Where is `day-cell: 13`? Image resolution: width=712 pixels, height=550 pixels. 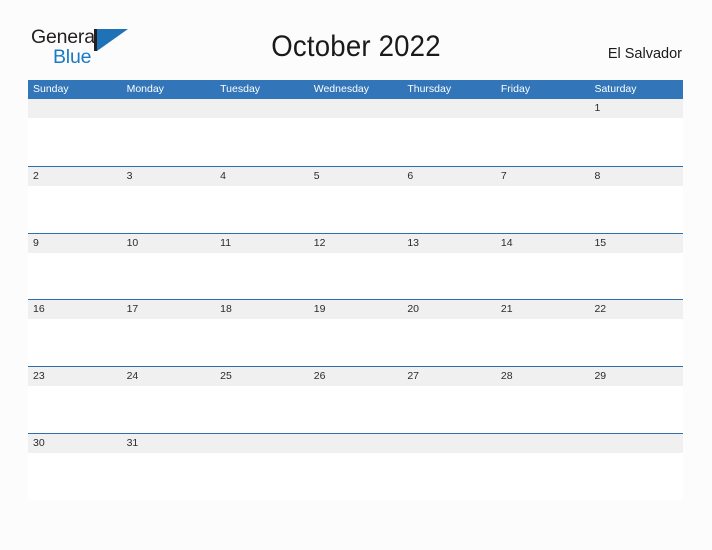
day-cell: 13 is located at coordinates (449, 243).